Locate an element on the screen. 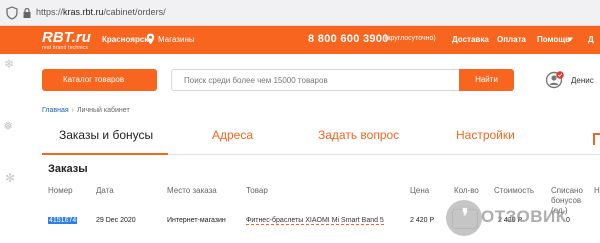 Image resolution: width=600 pixels, height=243 pixels. logo-text: RBT.ru is located at coordinates (66, 37).